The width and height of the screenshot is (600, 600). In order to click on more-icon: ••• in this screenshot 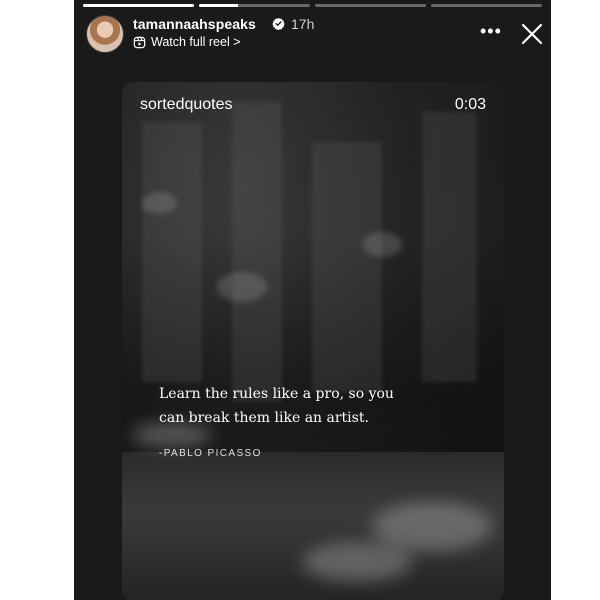, I will do `click(491, 31)`.